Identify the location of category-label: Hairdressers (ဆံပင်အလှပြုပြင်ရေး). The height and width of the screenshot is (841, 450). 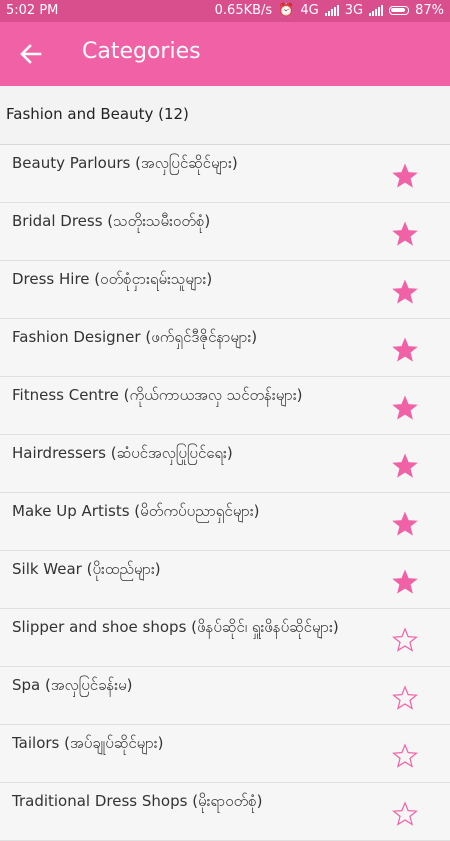
(122, 453).